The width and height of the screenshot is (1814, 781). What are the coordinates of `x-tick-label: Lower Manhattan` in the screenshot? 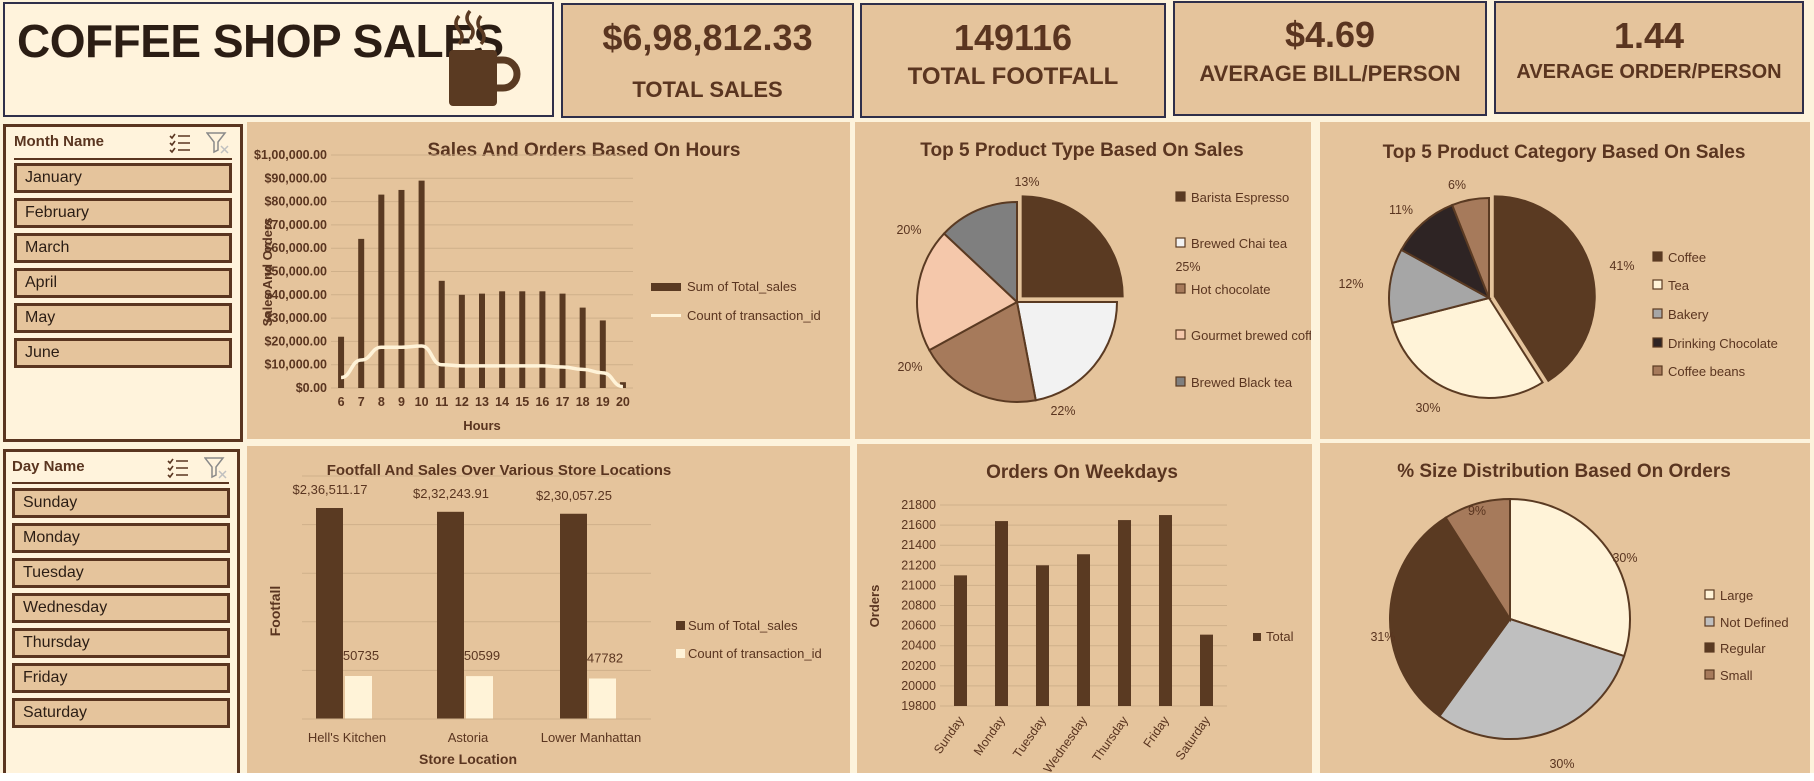 It's located at (591, 737).